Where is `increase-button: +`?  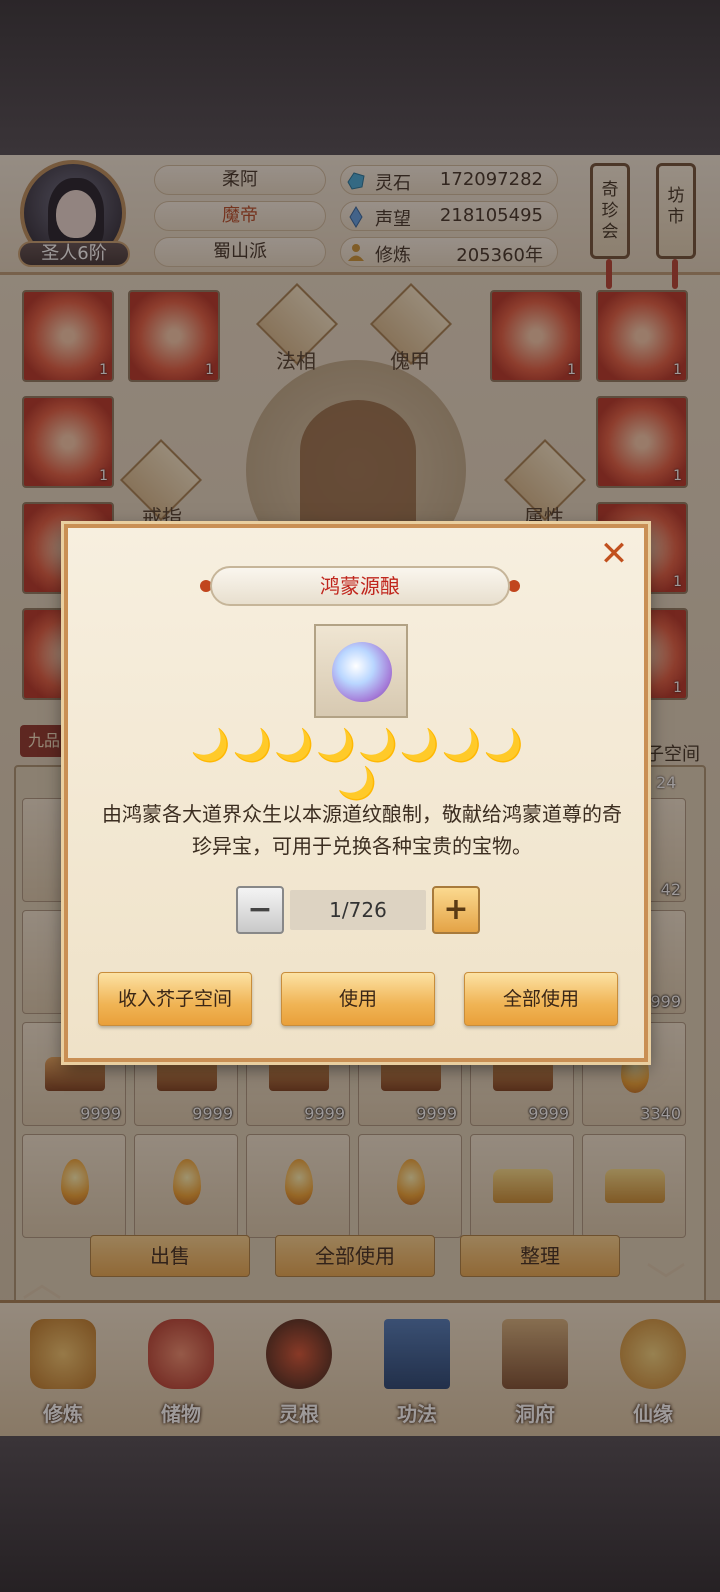
increase-button: + is located at coordinates (456, 910).